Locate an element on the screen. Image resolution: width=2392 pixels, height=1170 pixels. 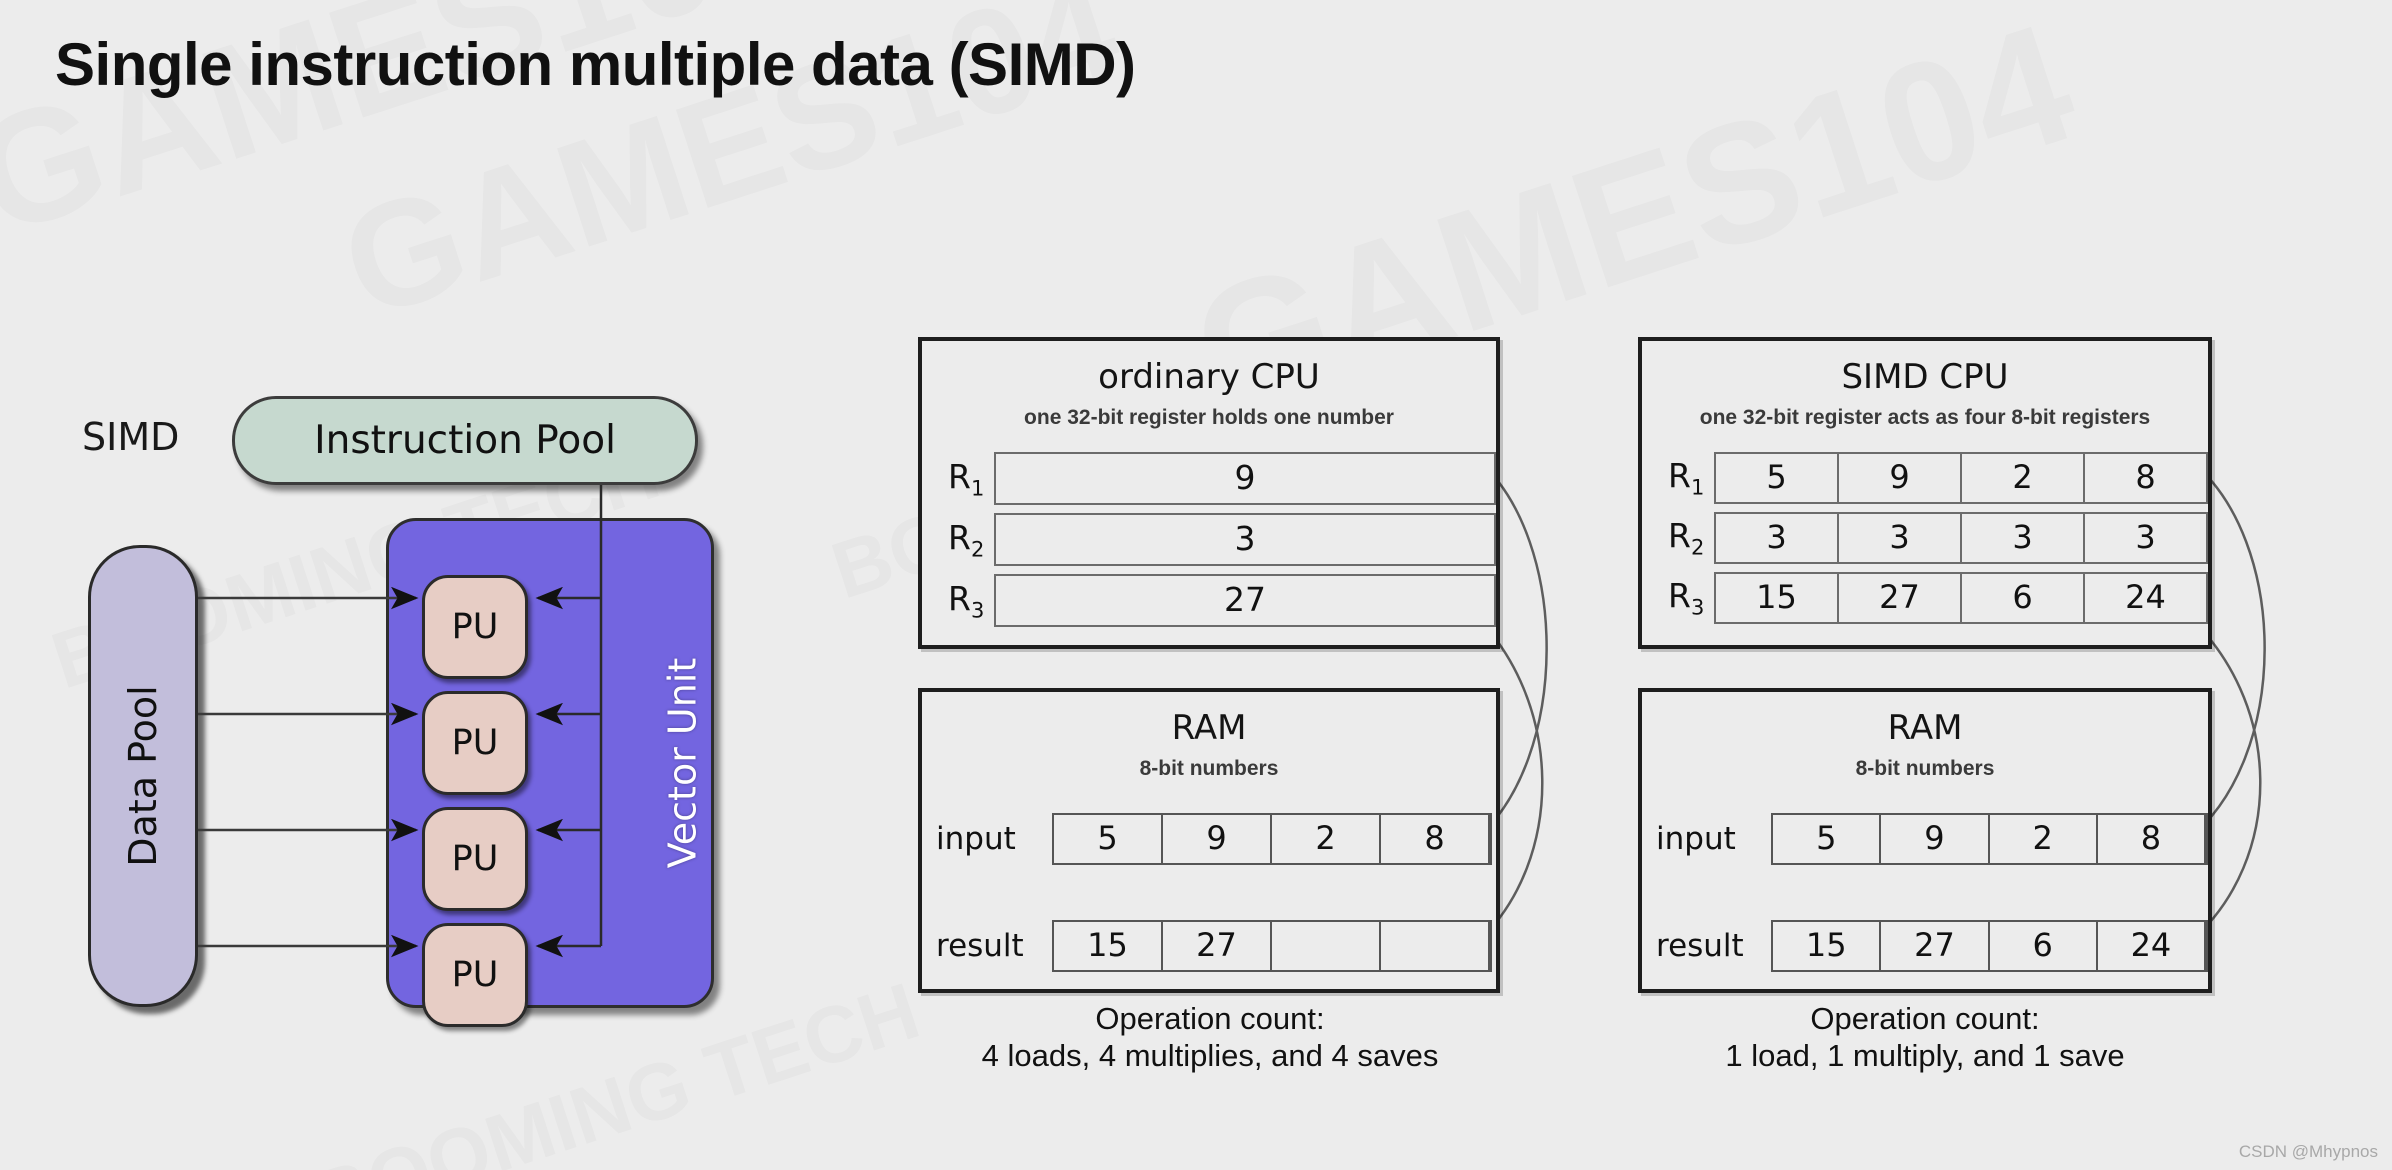
watermark-credit: CSDN @Mhypnos is located at coordinates (2308, 1151).